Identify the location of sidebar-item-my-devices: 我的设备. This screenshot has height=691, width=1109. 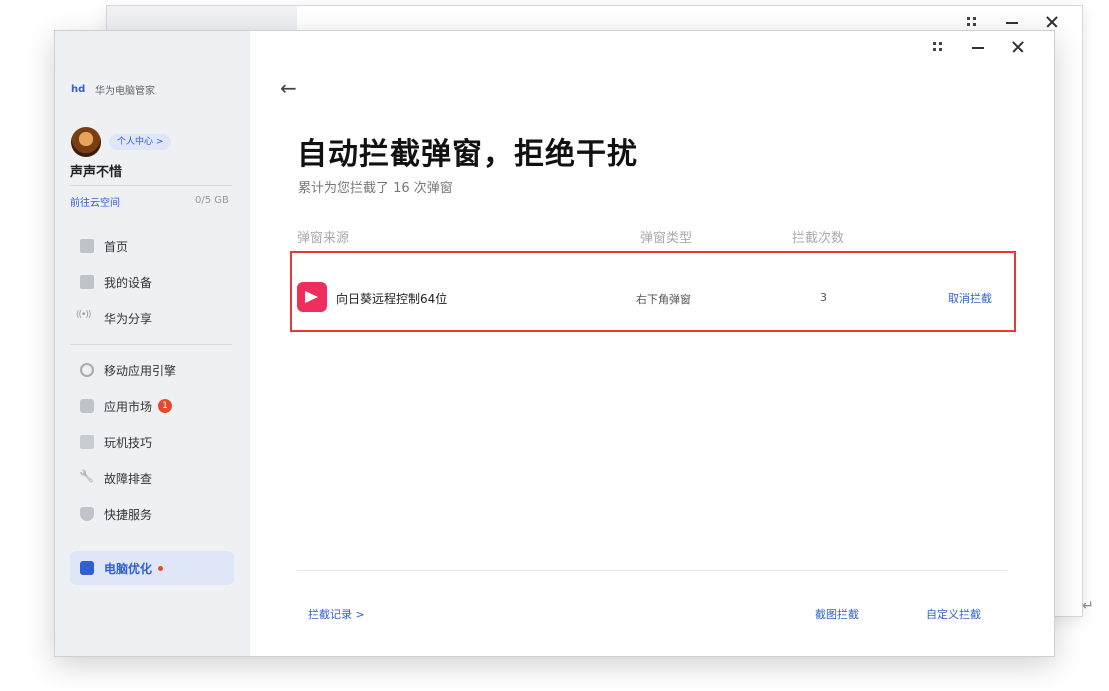
(152, 282).